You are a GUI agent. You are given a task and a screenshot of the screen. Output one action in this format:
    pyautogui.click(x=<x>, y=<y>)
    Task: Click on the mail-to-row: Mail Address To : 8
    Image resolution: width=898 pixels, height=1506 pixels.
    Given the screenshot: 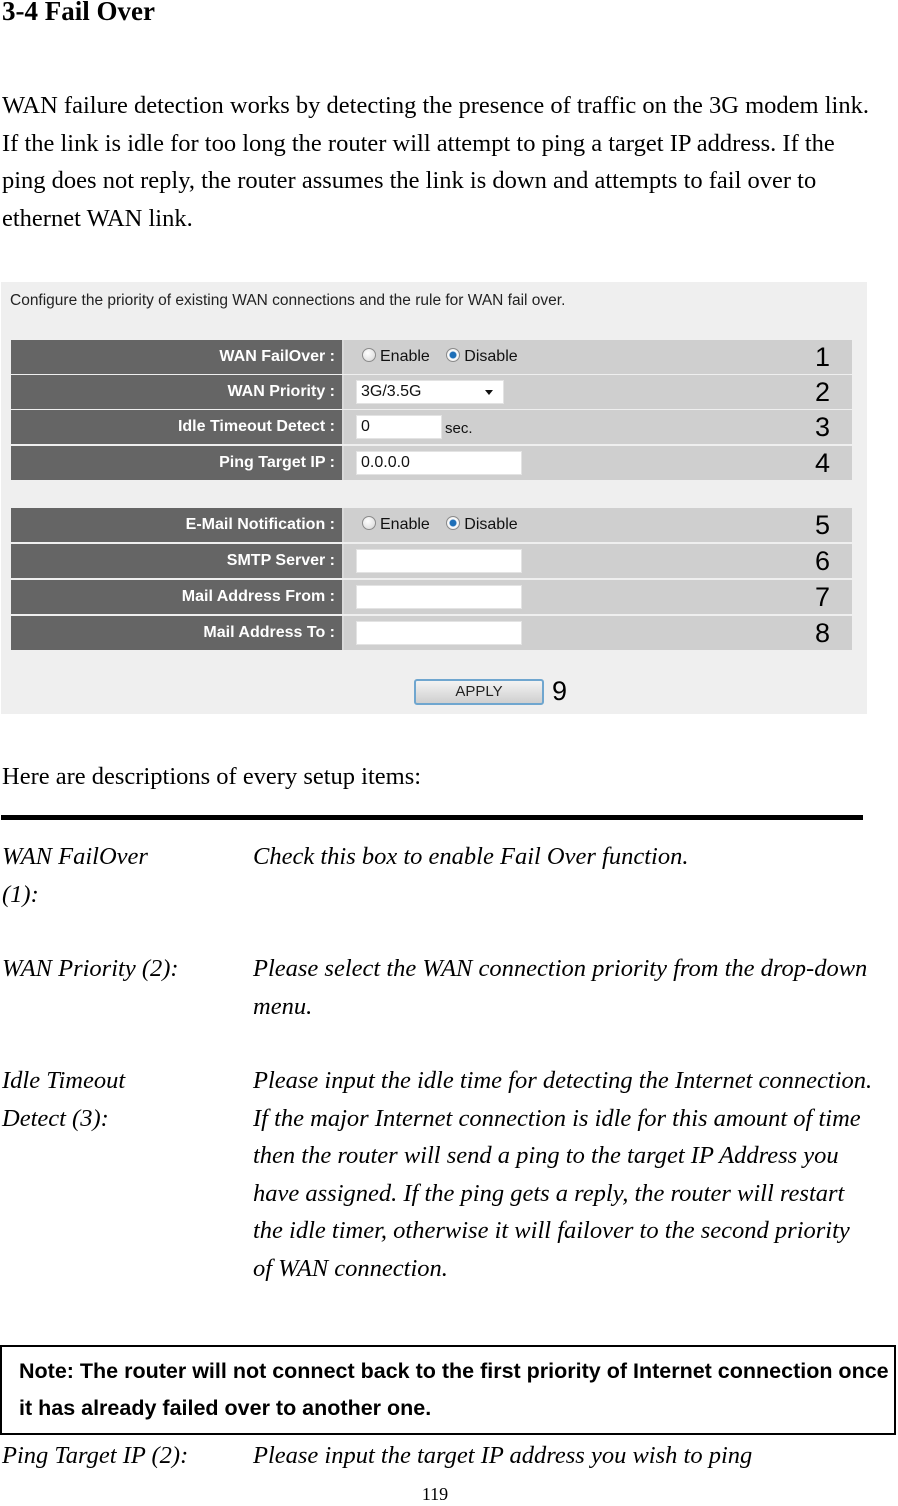 What is the action you would take?
    pyautogui.click(x=431, y=633)
    